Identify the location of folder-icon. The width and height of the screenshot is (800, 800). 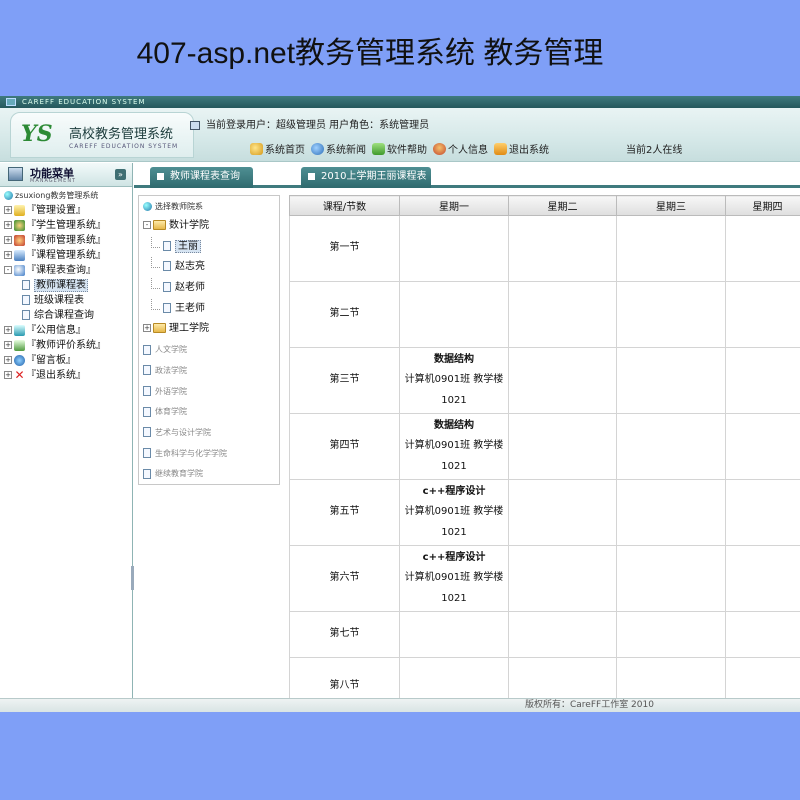
(159, 328).